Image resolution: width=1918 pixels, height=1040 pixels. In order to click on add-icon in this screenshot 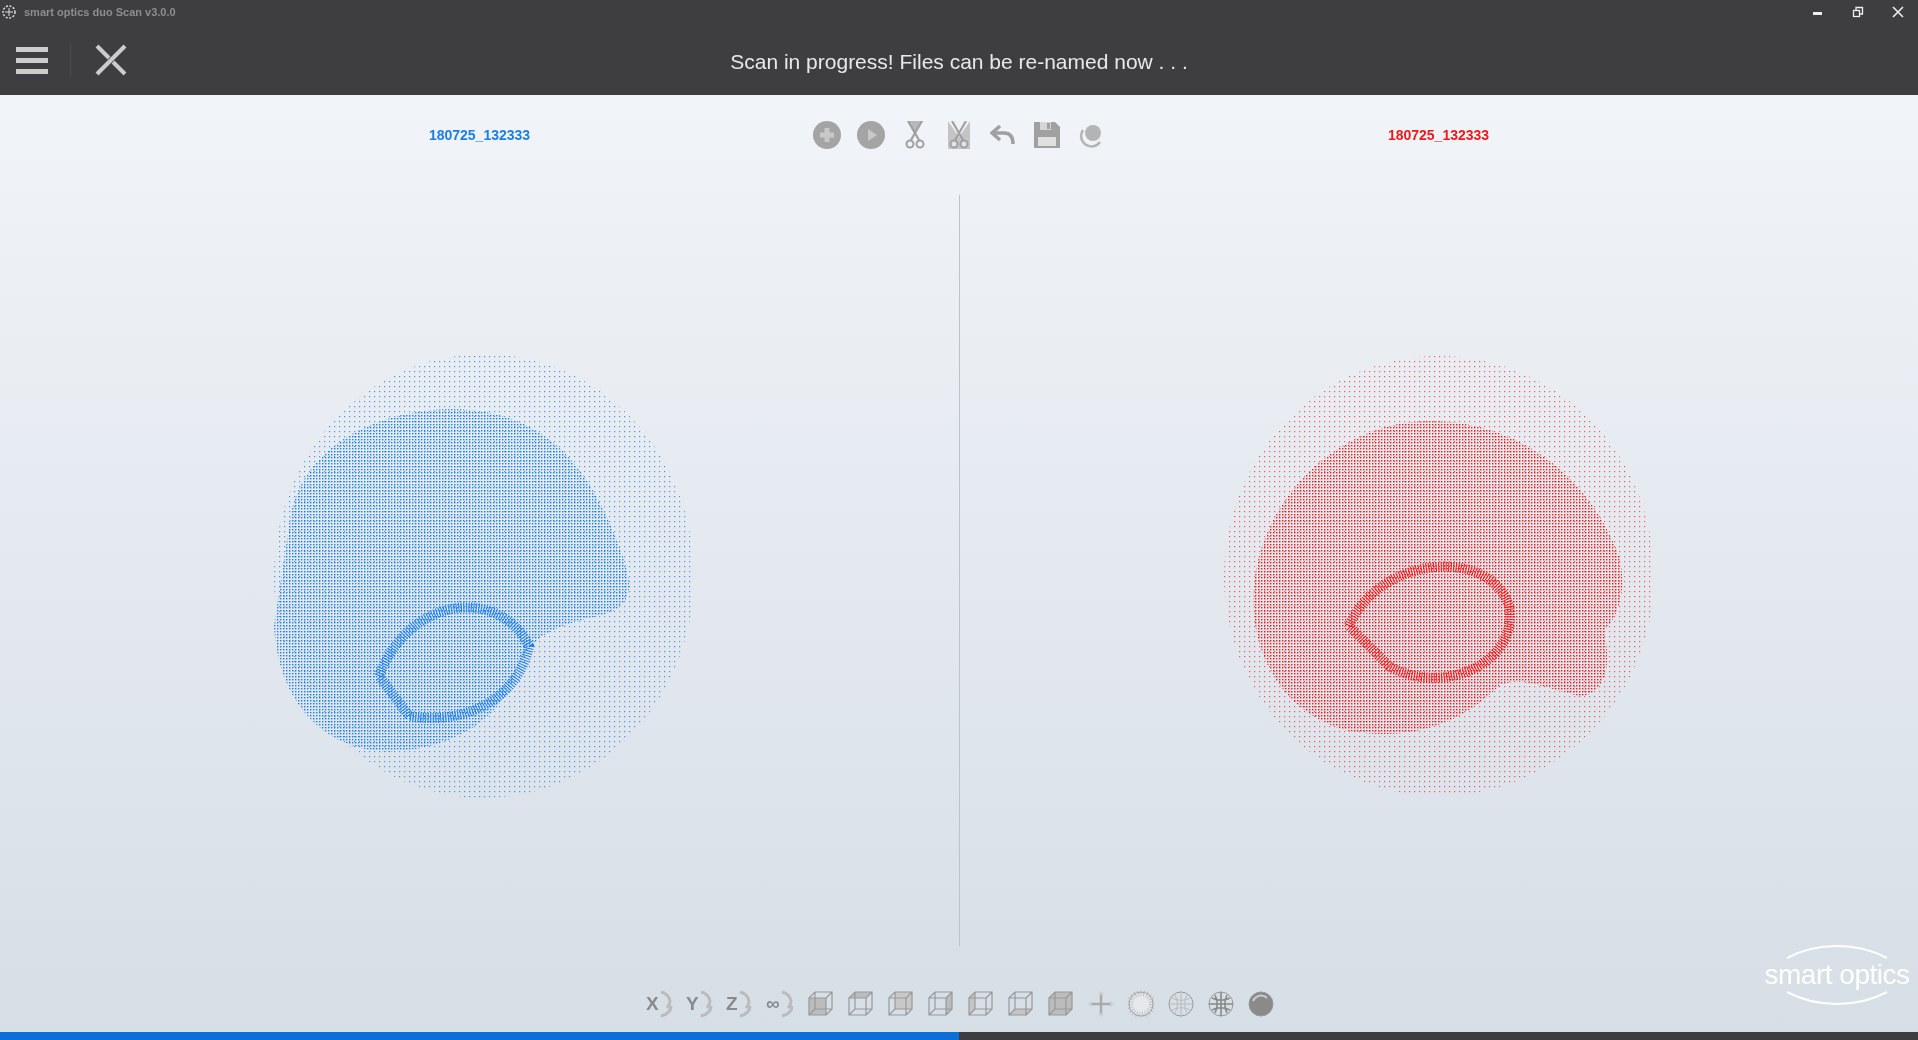, I will do `click(827, 135)`.